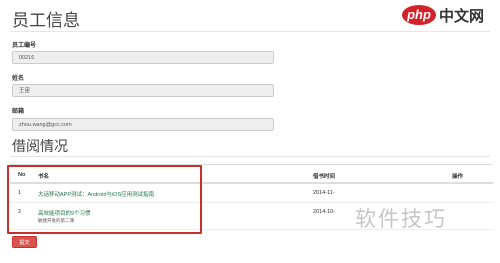  What do you see at coordinates (24, 46) in the screenshot?
I see `employee-id-label: 员工编号` at bounding box center [24, 46].